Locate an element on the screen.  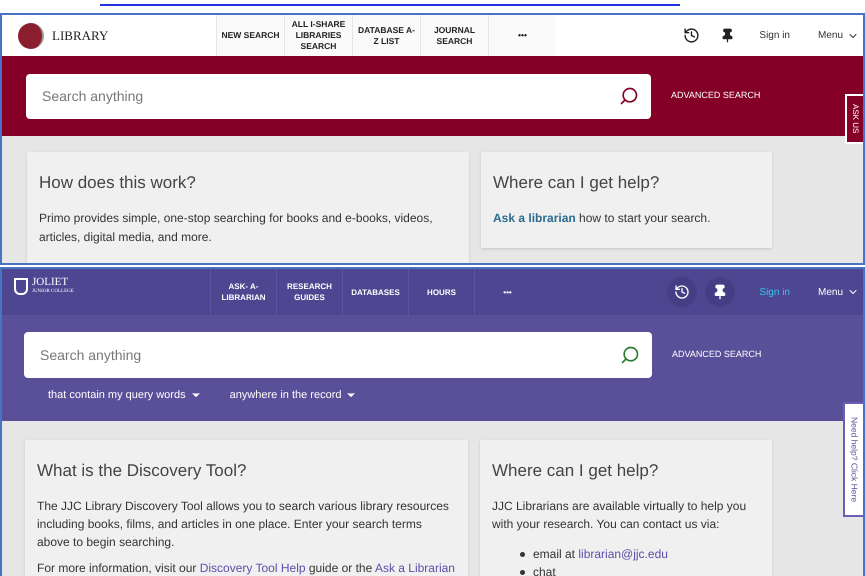
logo-text: LIBRARY is located at coordinates (80, 35).